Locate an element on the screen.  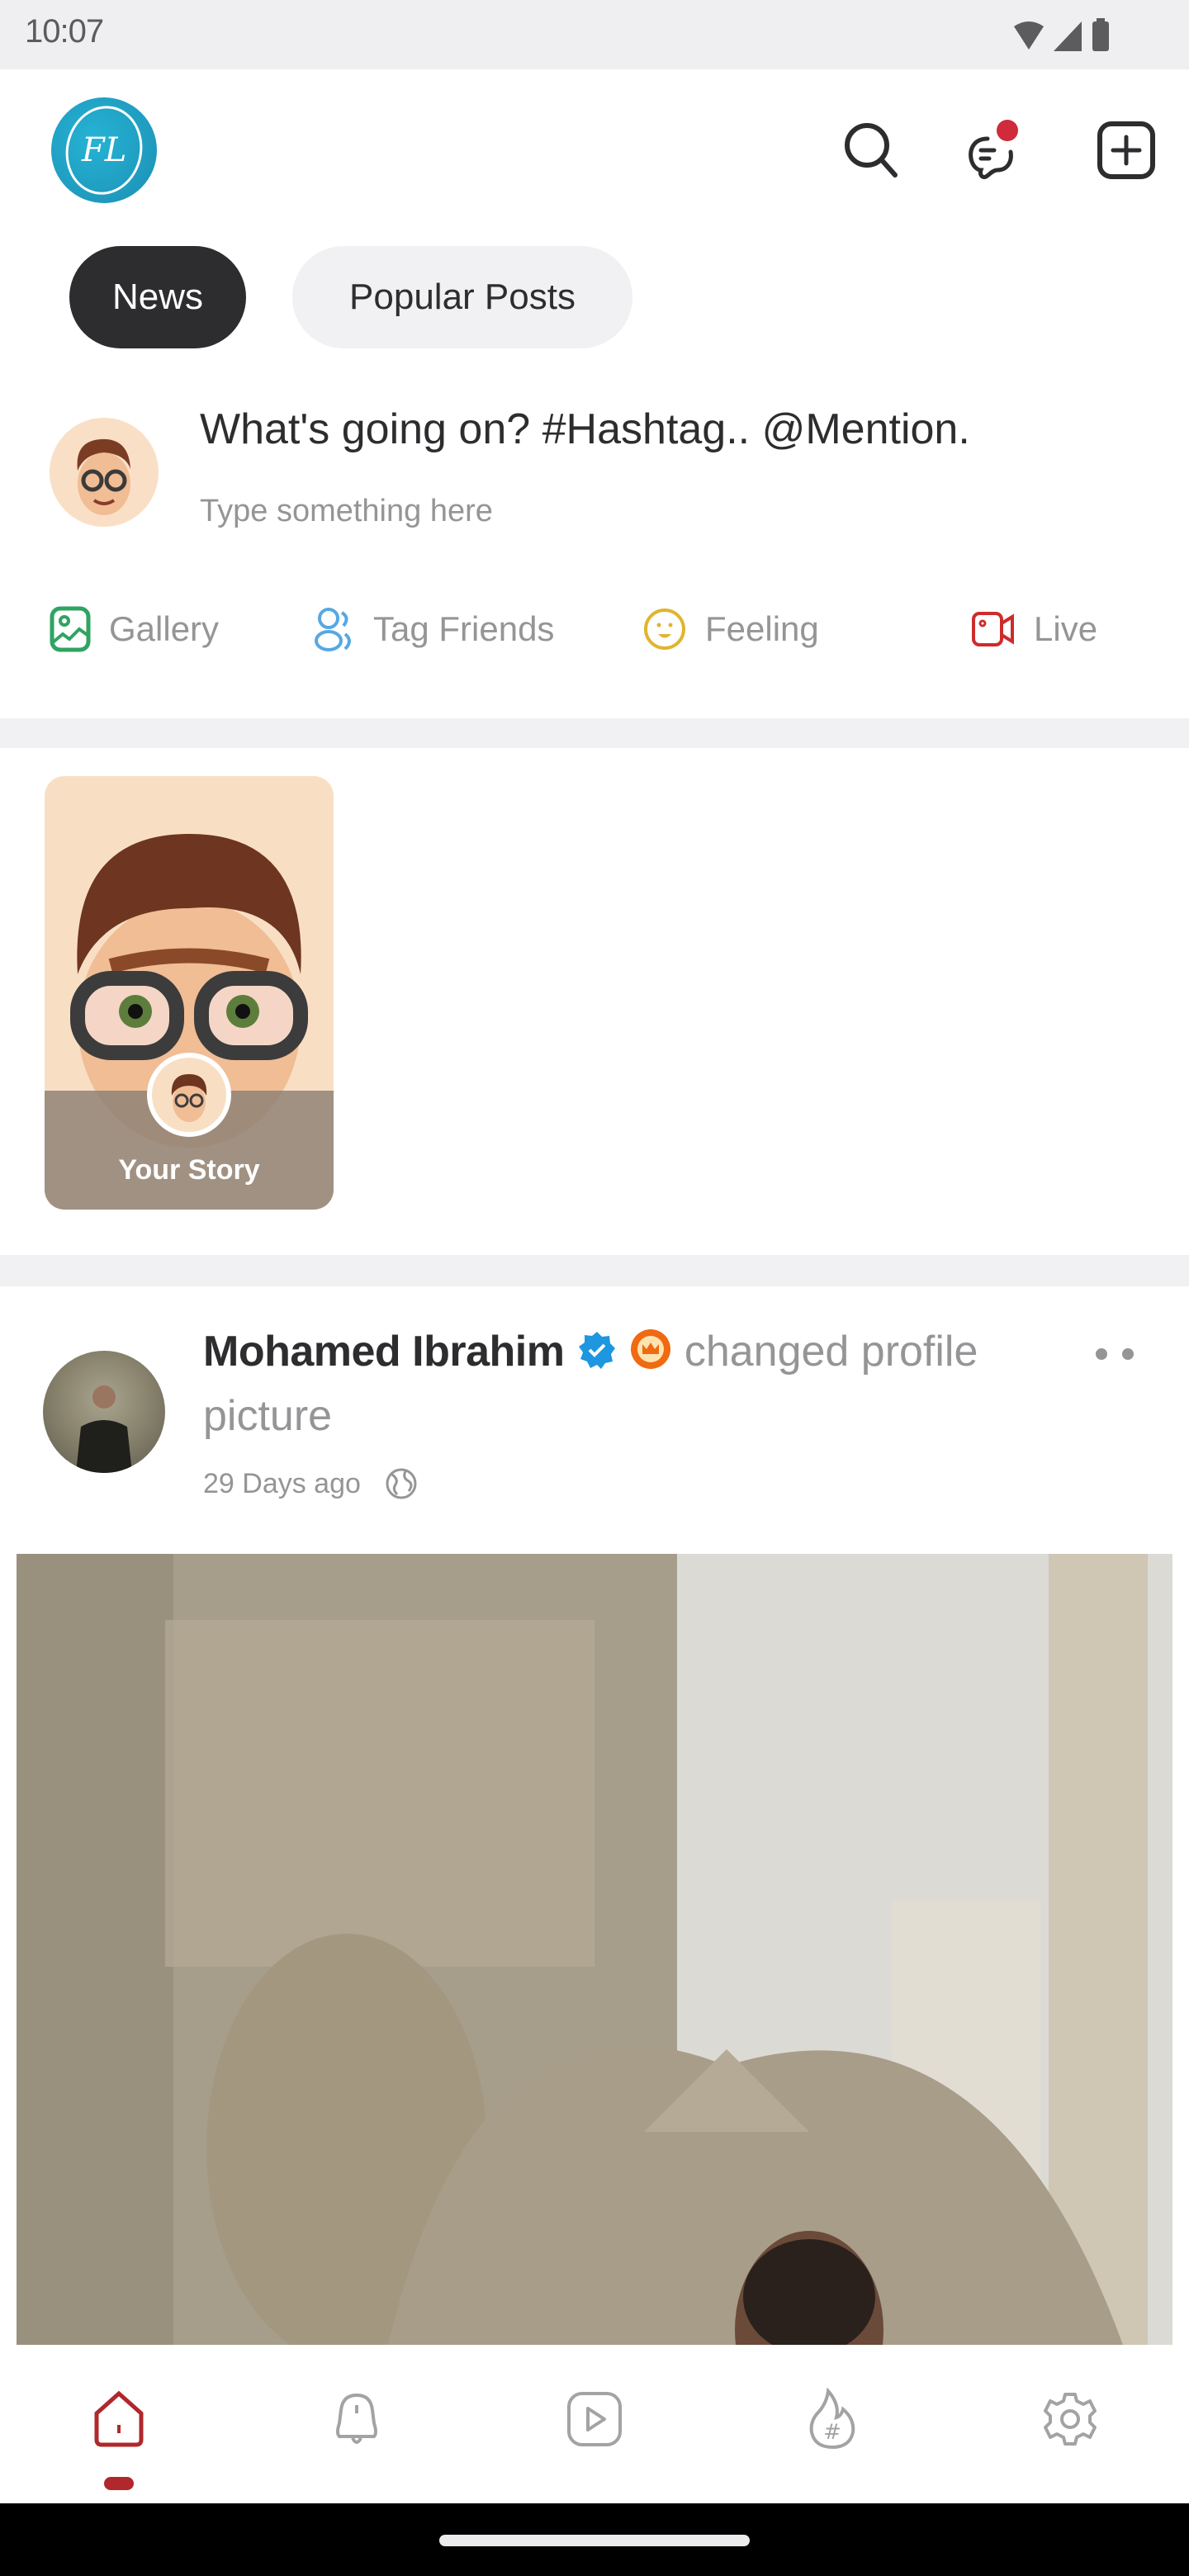
nav-trending: # is located at coordinates (832, 2419).